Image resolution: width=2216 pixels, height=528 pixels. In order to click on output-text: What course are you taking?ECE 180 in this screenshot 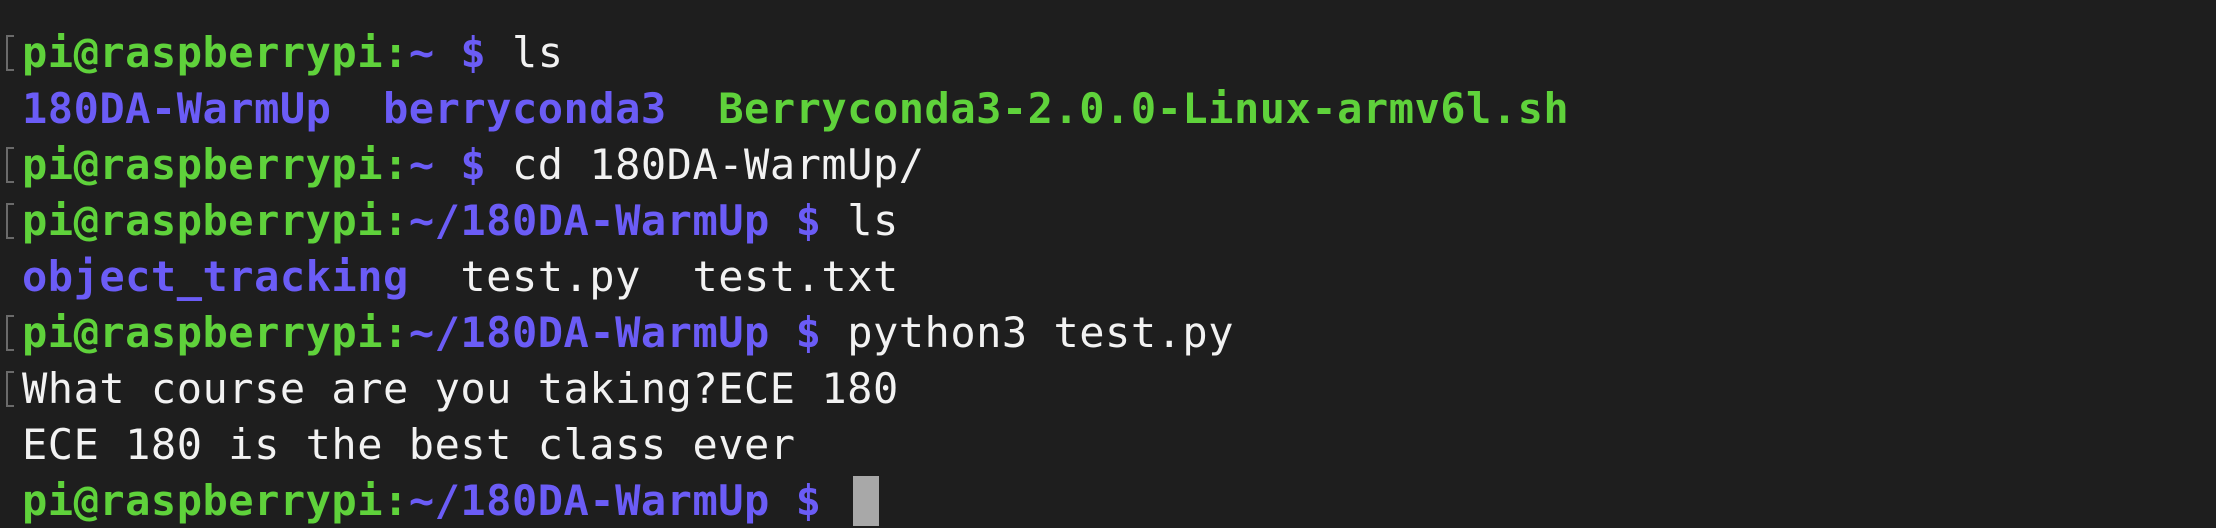, I will do `click(460, 388)`.